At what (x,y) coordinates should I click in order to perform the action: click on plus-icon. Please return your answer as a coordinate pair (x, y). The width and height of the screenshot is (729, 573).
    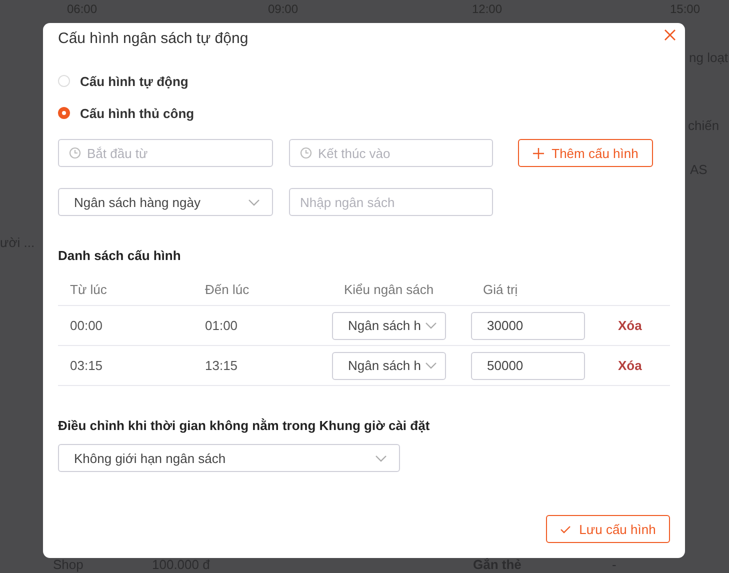
    Looking at the image, I should click on (538, 153).